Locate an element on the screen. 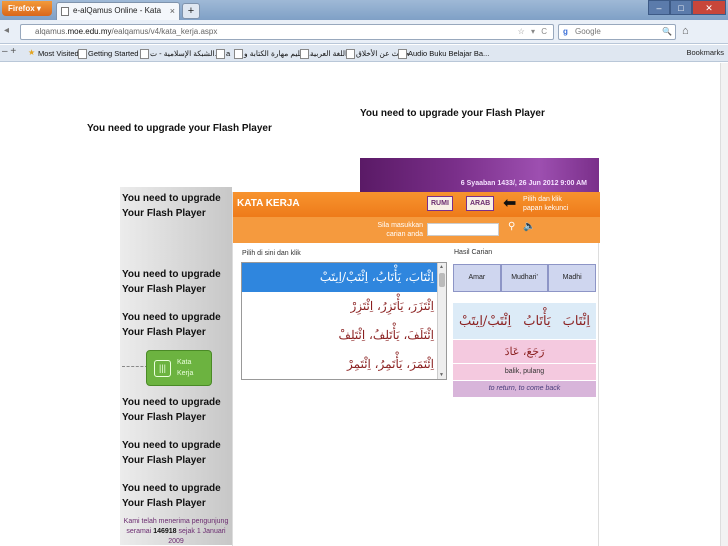 Image resolution: width=728 pixels, height=546 pixels. result-amar: اِئْتَبْ/اِيتَبْ is located at coordinates (485, 321).